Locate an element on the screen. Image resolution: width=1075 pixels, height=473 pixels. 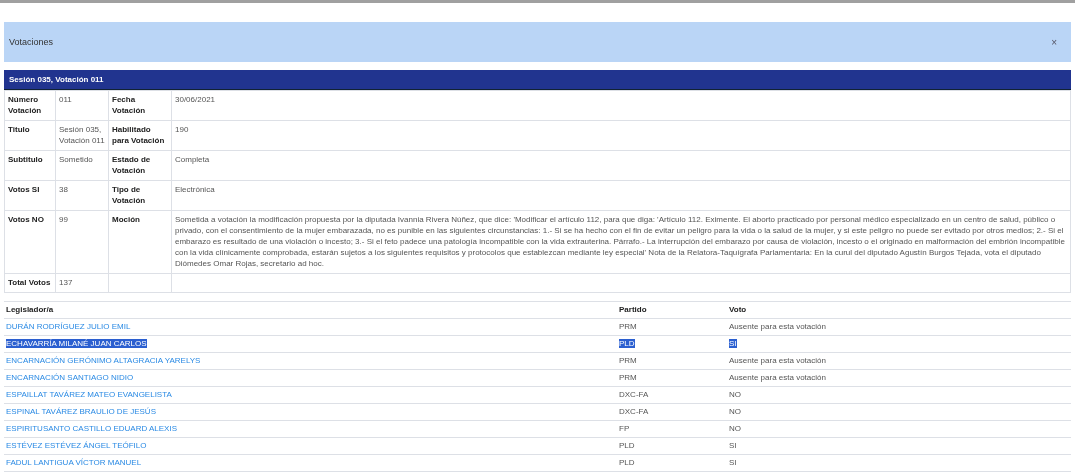
legislator-link: ESPINAL TAVÁREZ BRAULIO DE JESÚS is located at coordinates (81, 411).